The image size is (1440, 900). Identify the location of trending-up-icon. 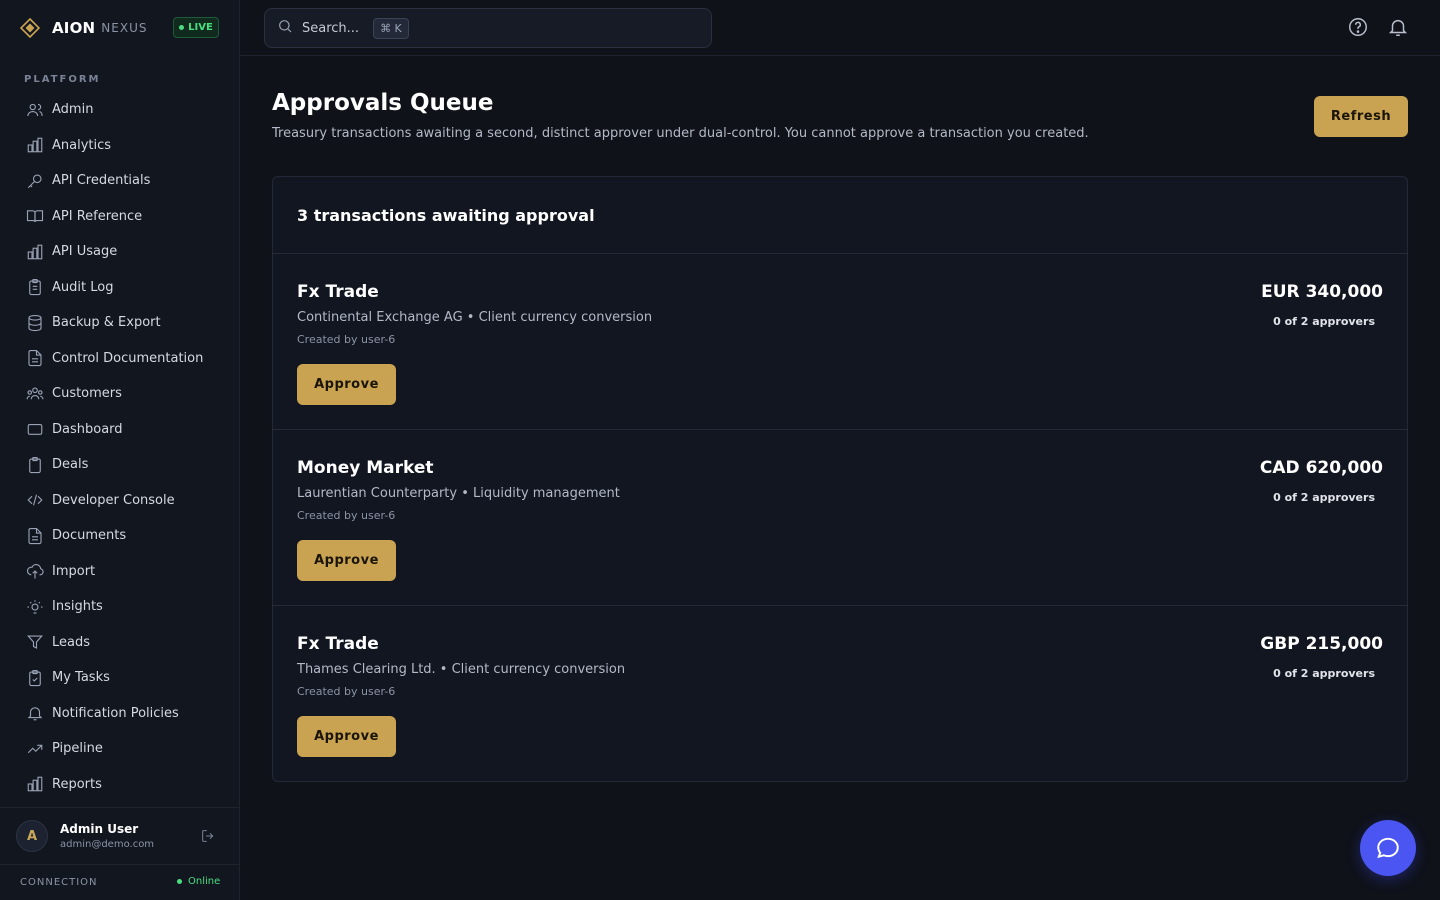
(35, 749).